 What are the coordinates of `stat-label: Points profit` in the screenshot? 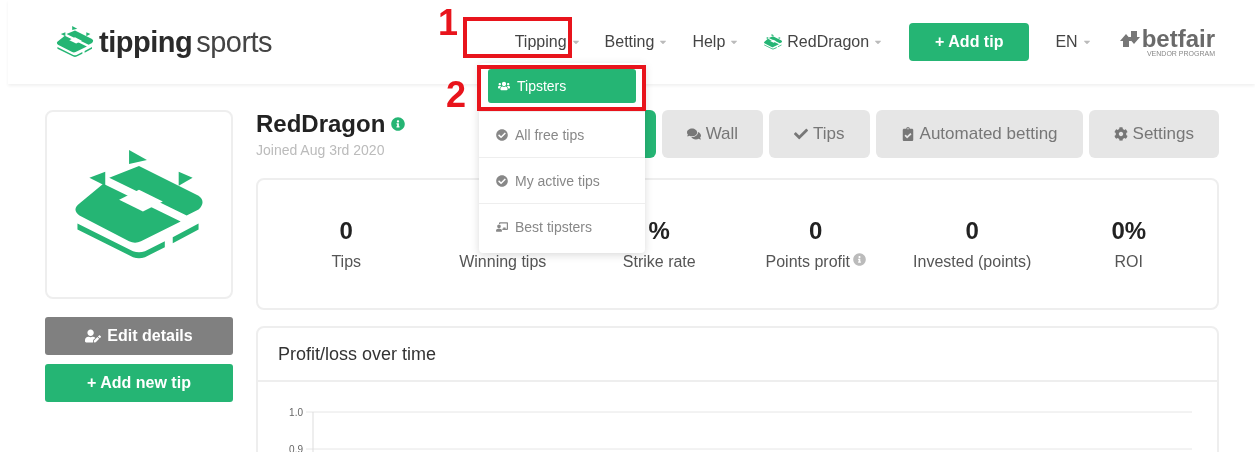 It's located at (807, 262).